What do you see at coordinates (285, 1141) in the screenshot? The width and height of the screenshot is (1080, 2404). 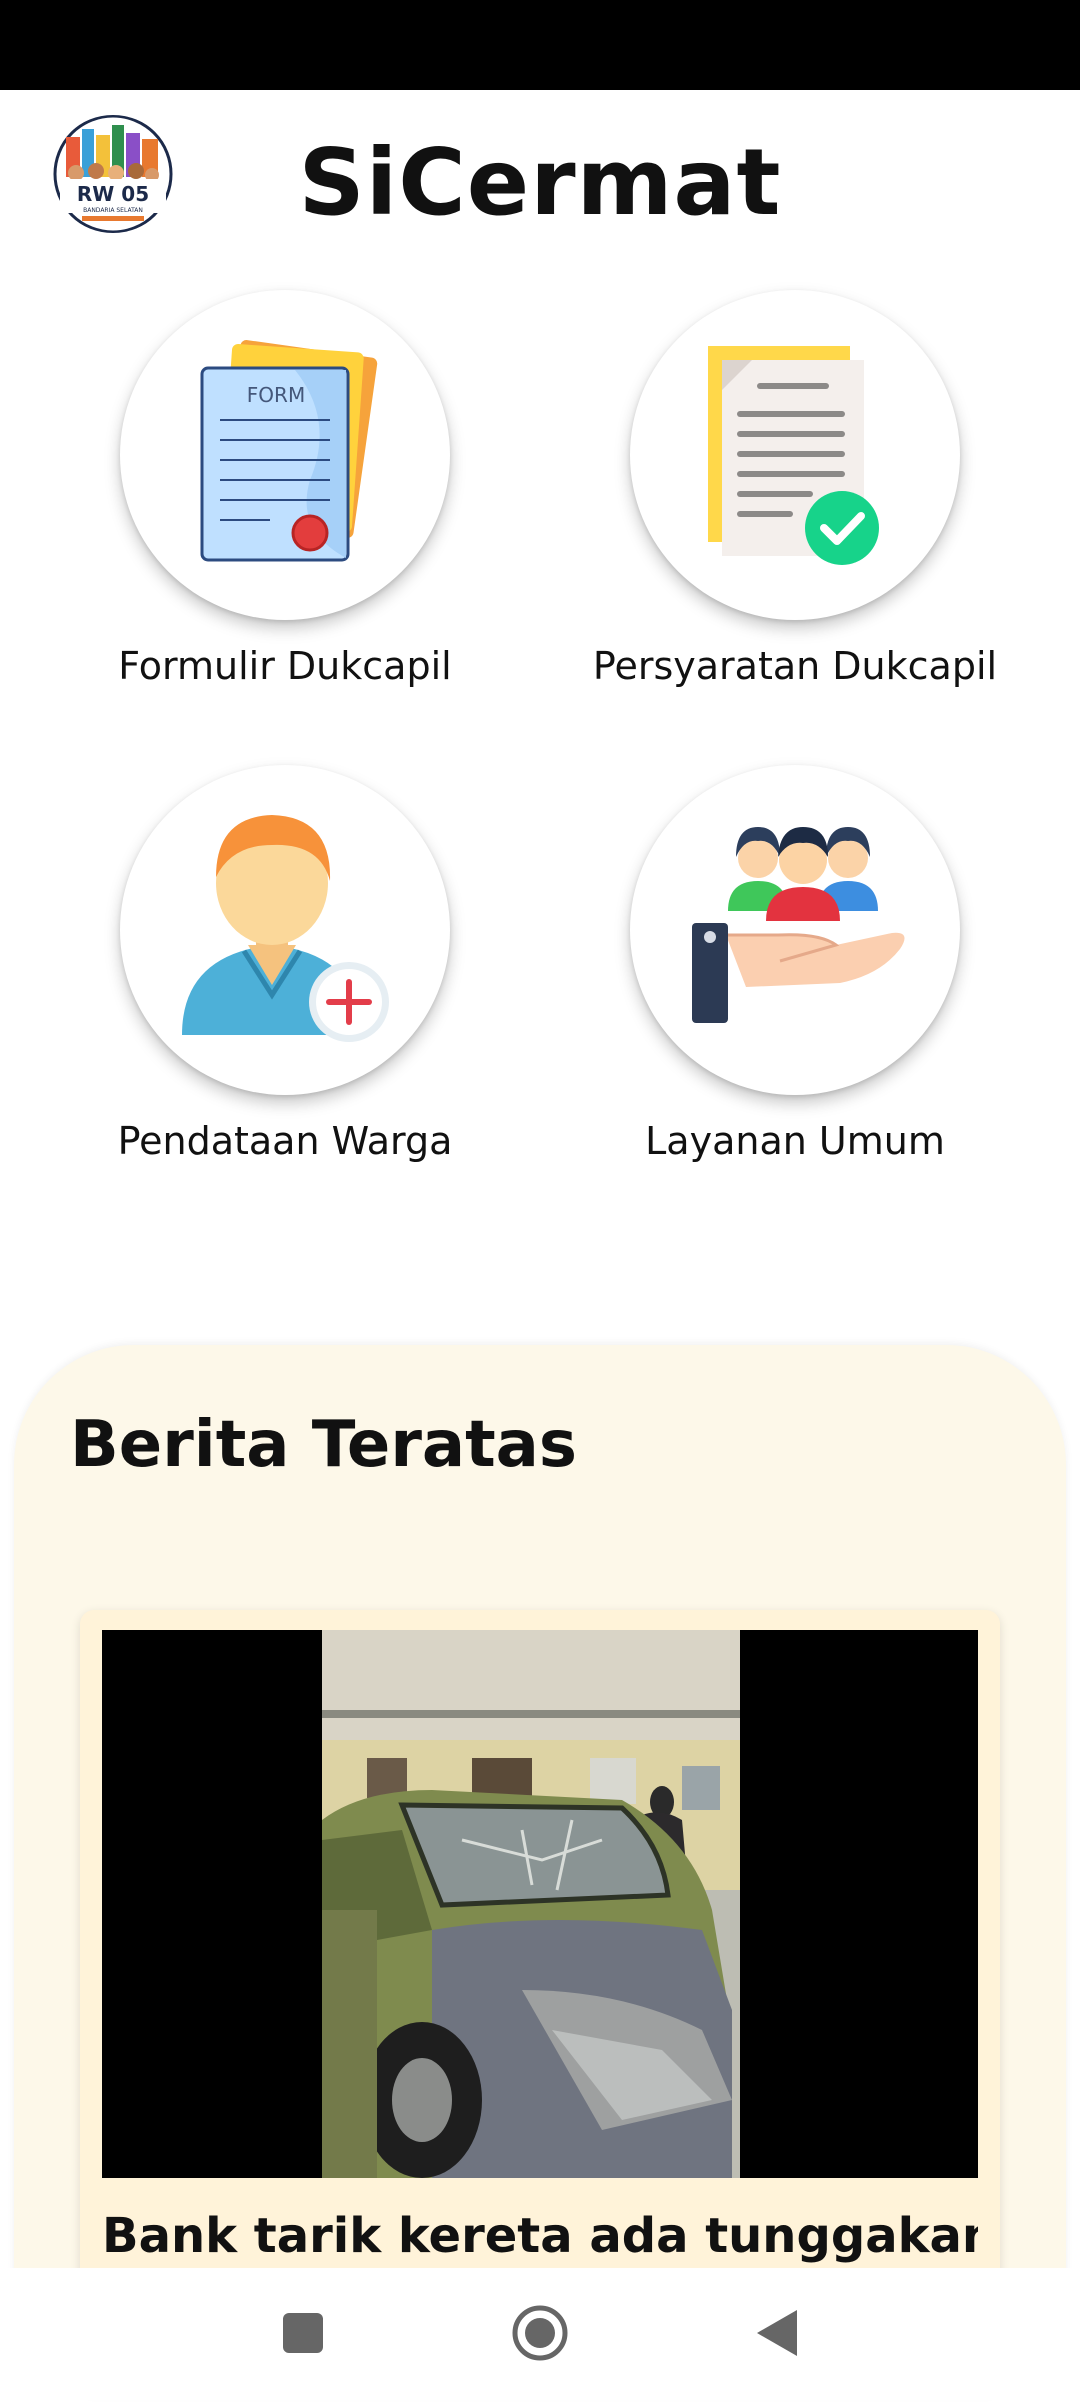 I see `menu-label: Pendataan Warga` at bounding box center [285, 1141].